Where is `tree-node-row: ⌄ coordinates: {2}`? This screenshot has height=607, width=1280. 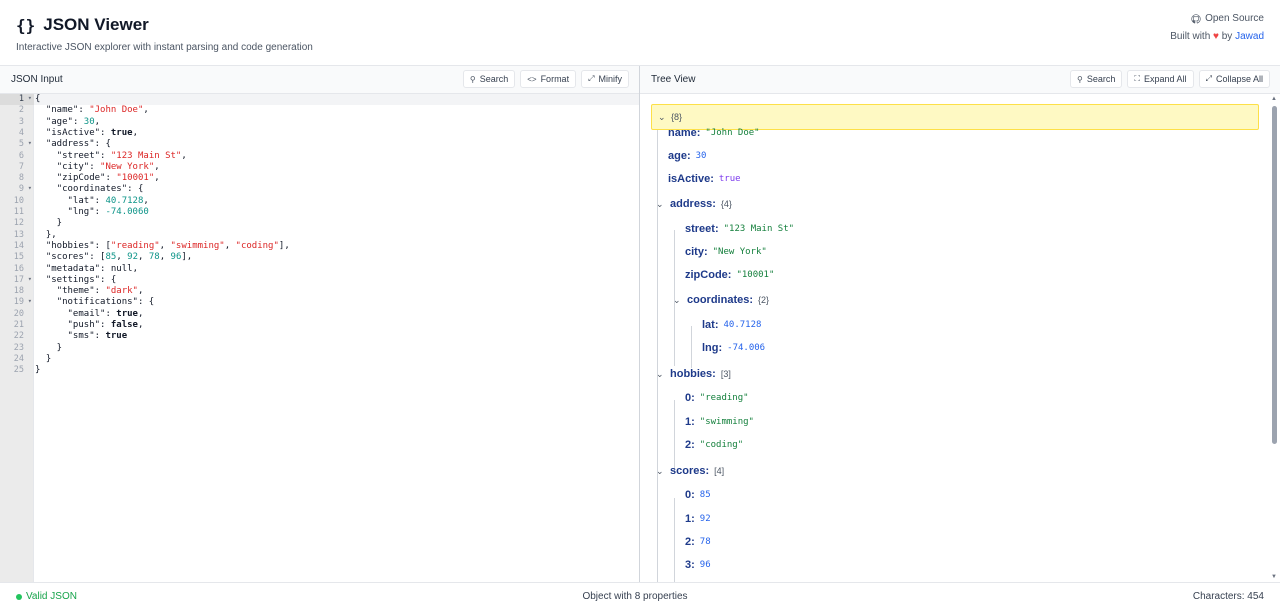 tree-node-row: ⌄ coordinates: {2} is located at coordinates (721, 300).